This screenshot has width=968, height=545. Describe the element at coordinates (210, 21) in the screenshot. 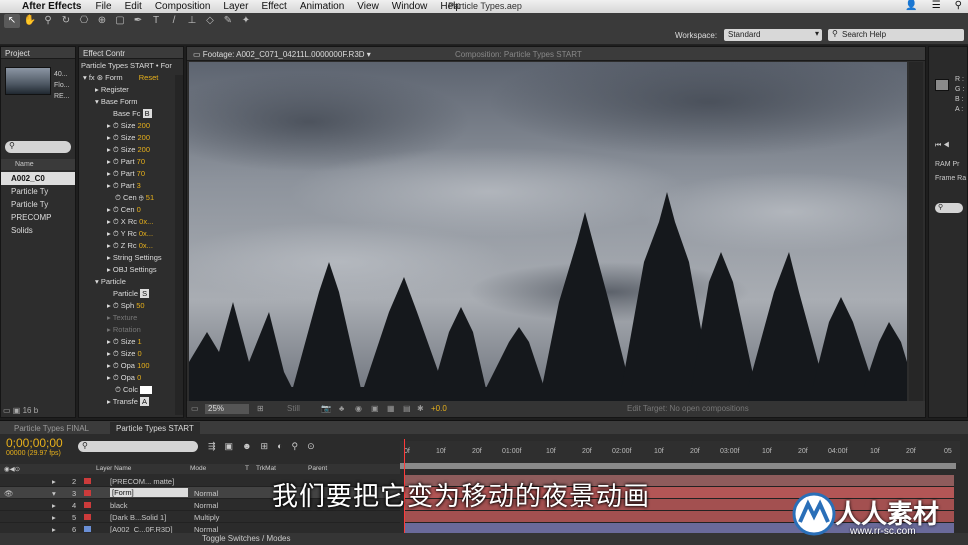

I see `eraser-tool-icon: ◇` at that location.